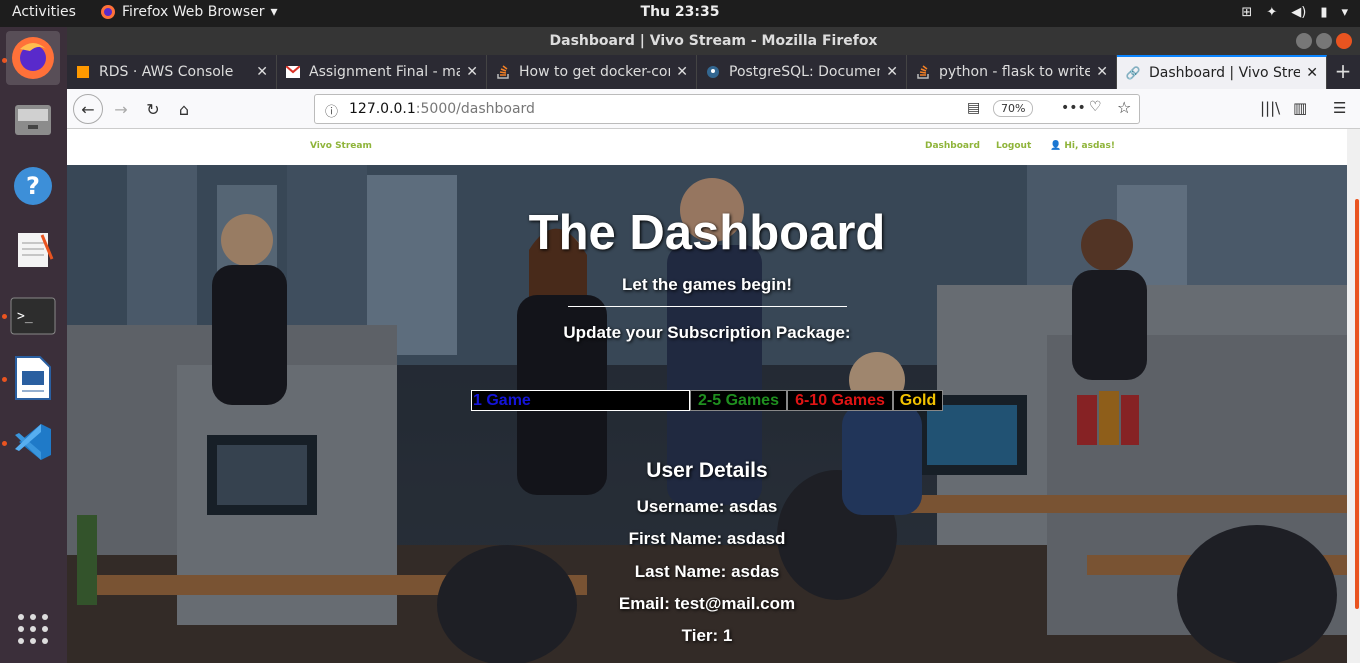  Describe the element at coordinates (1013, 146) in the screenshot. I see `nav-logout-link: Logout` at that location.